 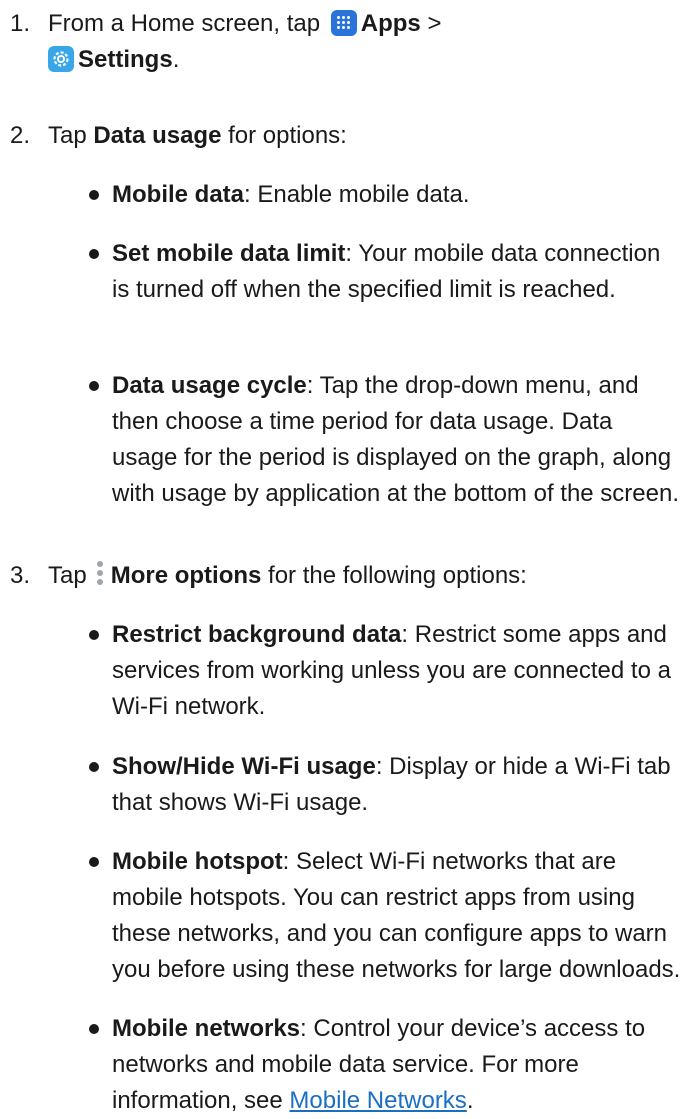 What do you see at coordinates (197, 861) in the screenshot?
I see `bullet-term: Mobile hotspot` at bounding box center [197, 861].